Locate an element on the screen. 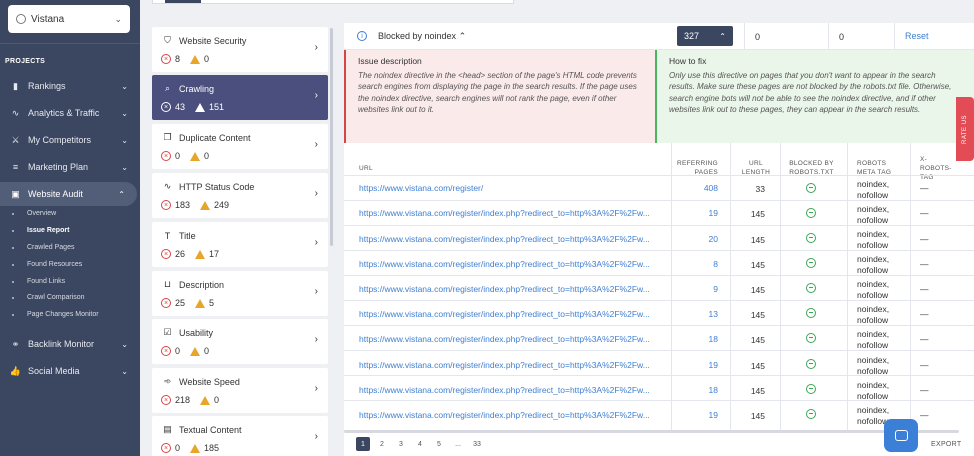 Image resolution: width=974 pixels, height=456 pixels. issue-card-textual-content: ▤ Textual Content › × 0 185 is located at coordinates (240, 436).